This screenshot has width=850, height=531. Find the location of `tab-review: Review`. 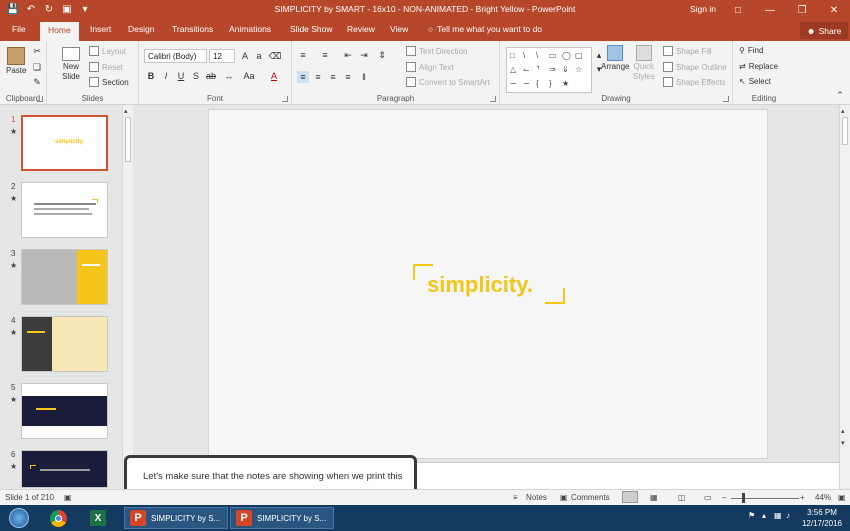

tab-review: Review is located at coordinates (361, 29).